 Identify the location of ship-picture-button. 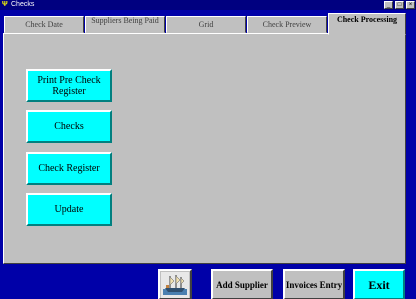
(175, 284).